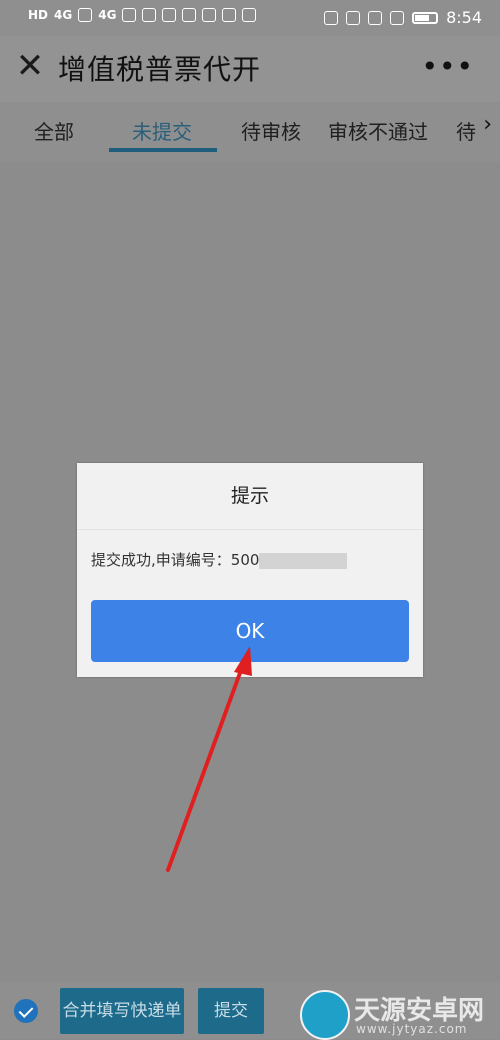  I want to click on page-title: 增值税普票代开, so click(160, 69).